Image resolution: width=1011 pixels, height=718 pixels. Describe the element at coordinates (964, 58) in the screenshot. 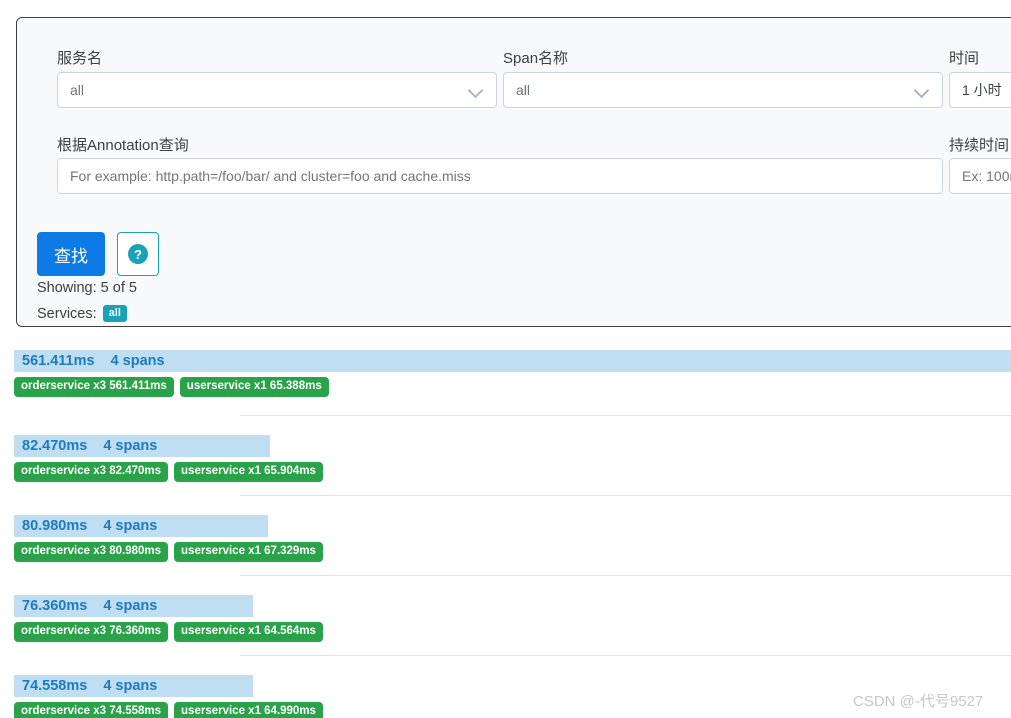

I see `time-label: 时间` at that location.